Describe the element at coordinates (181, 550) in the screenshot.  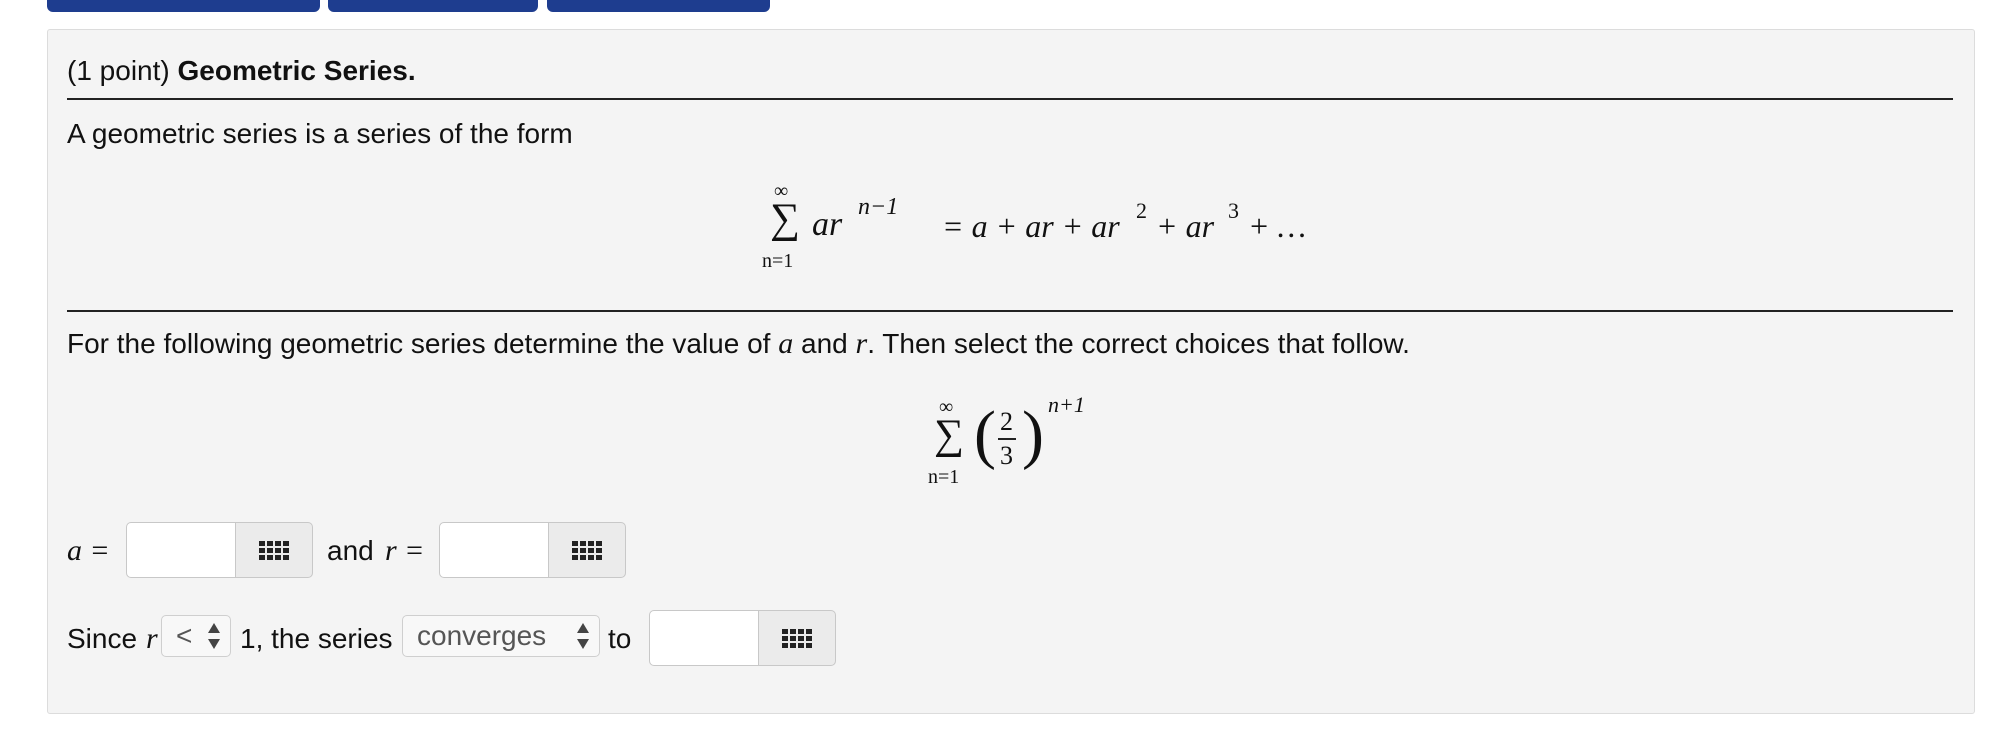
I see `a-input` at that location.